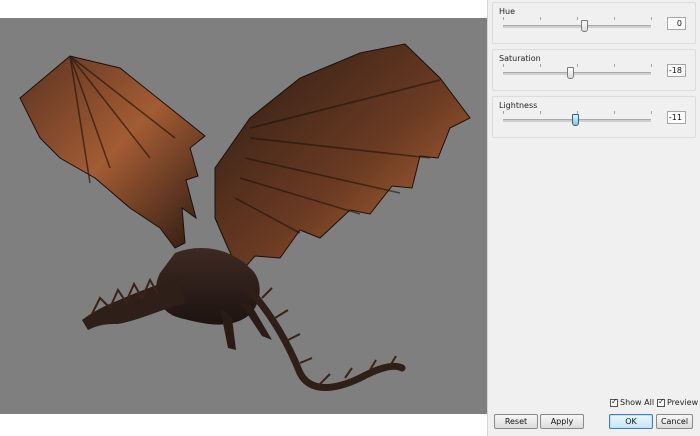  What do you see at coordinates (112, 152) in the screenshot?
I see `dragon-left-wing` at bounding box center [112, 152].